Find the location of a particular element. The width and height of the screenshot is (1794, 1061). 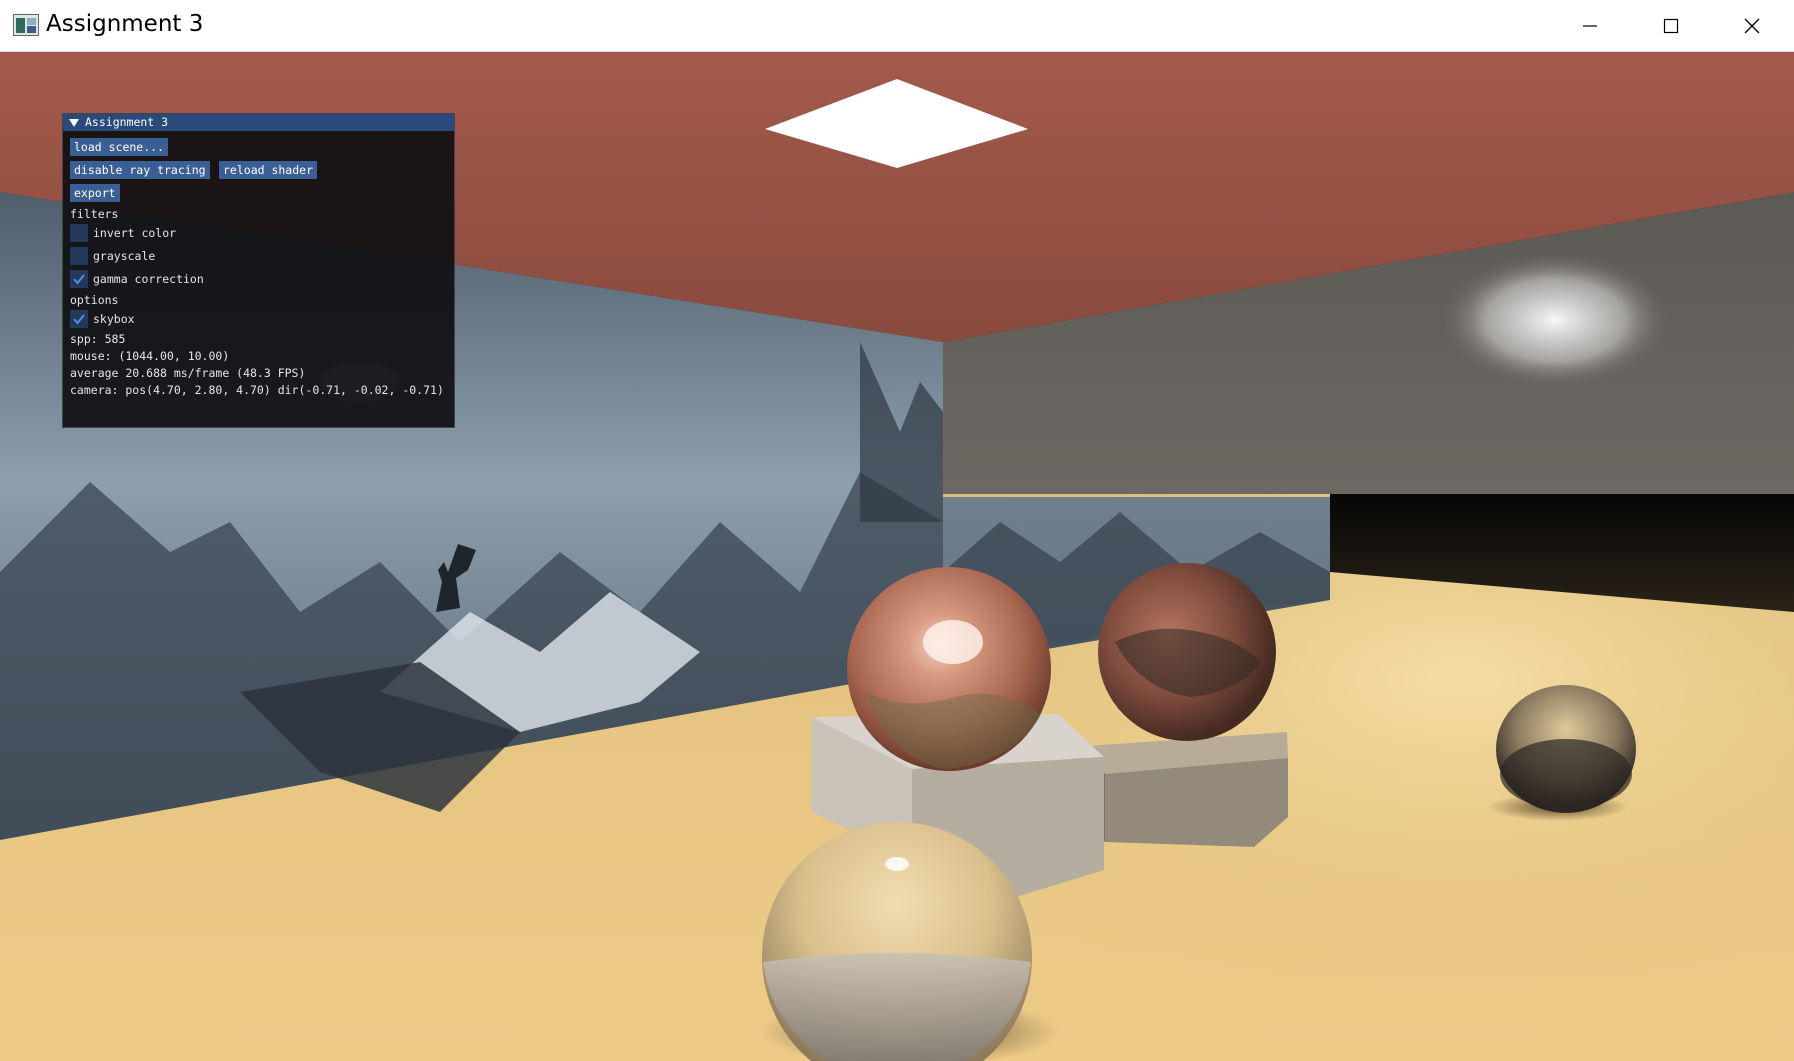

glass-ball-right-lower is located at coordinates (1566, 774).